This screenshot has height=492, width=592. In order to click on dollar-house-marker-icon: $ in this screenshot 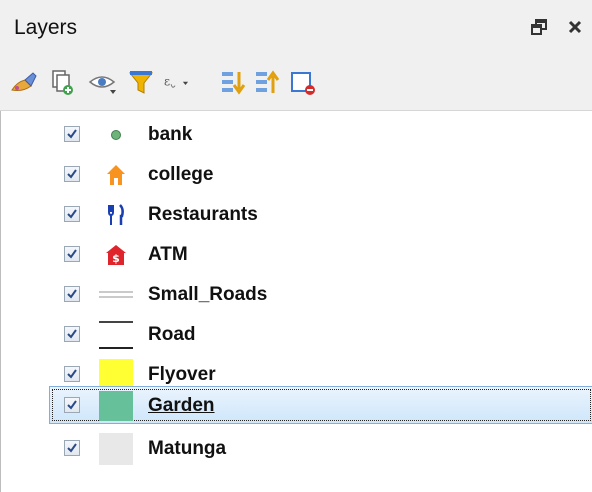, I will do `click(116, 255)`.